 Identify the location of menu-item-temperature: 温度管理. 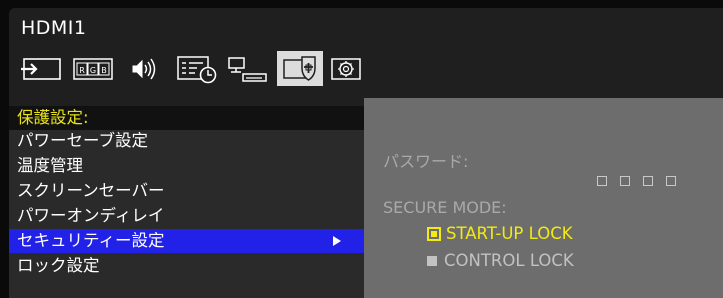
(186, 166).